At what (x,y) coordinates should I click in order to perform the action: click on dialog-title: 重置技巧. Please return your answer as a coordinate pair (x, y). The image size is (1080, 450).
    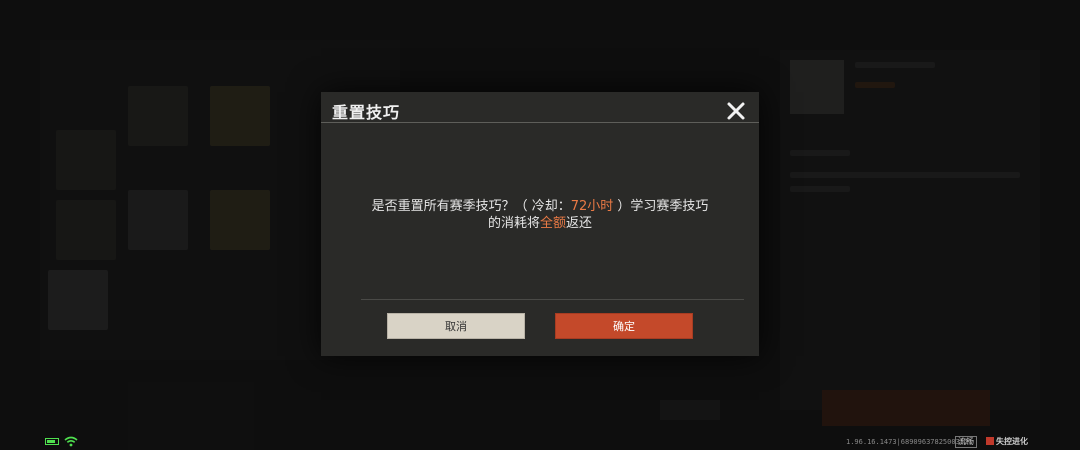
    Looking at the image, I should click on (366, 112).